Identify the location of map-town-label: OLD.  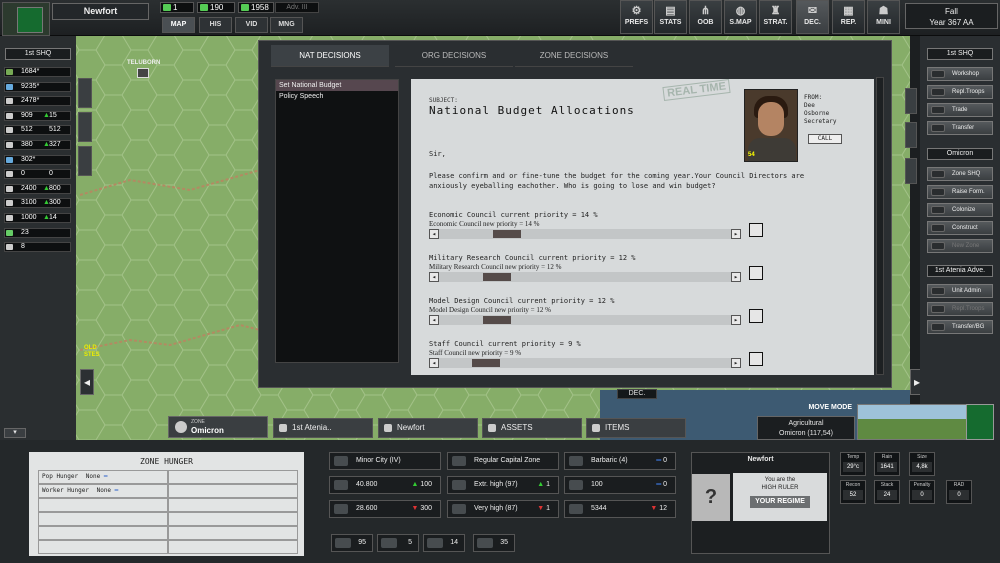
(90, 348).